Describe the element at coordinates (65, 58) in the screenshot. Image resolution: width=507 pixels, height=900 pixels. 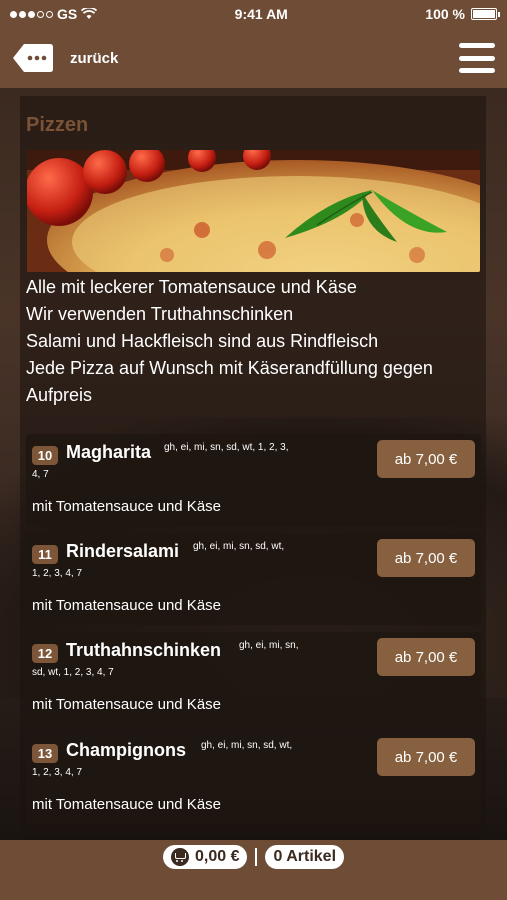
I see `back-button: zurück` at that location.